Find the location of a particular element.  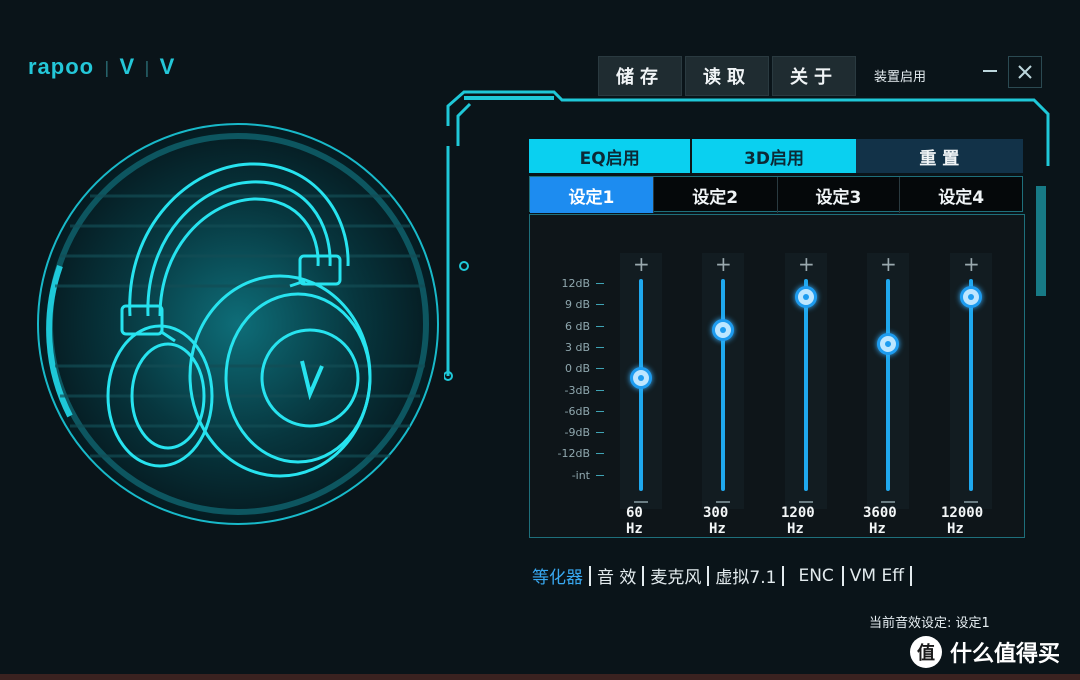

db-tick: -int is located at coordinates (577, 475).